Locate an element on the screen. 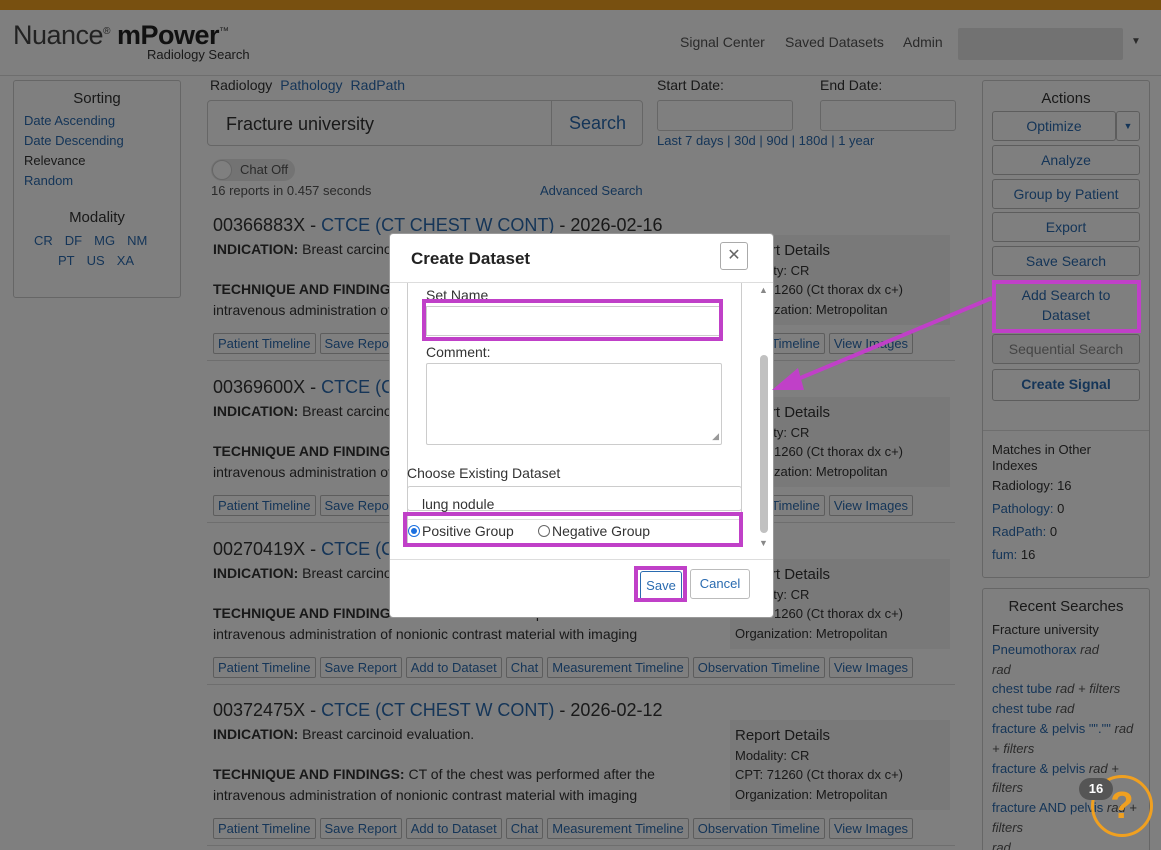  scroll-down-icon: ▼ is located at coordinates (763, 543).